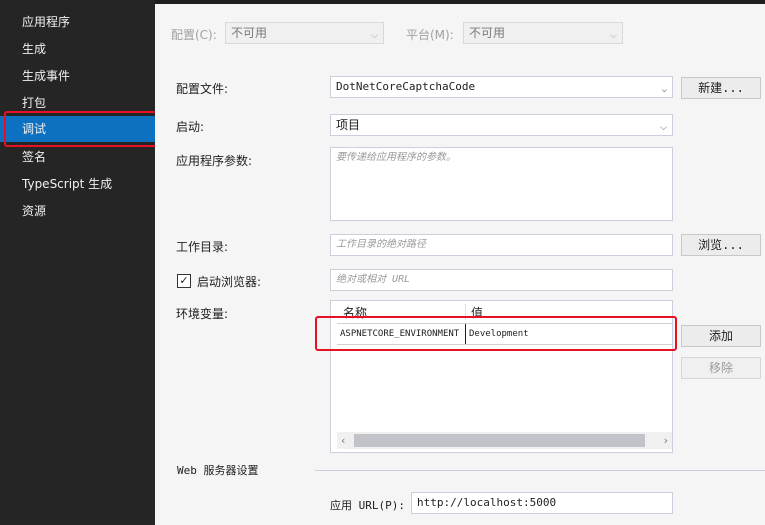 Image resolution: width=765 pixels, height=525 pixels. Describe the element at coordinates (501, 184) in the screenshot. I see `app-args-textarea: 要传递给应用程序的参数。` at that location.